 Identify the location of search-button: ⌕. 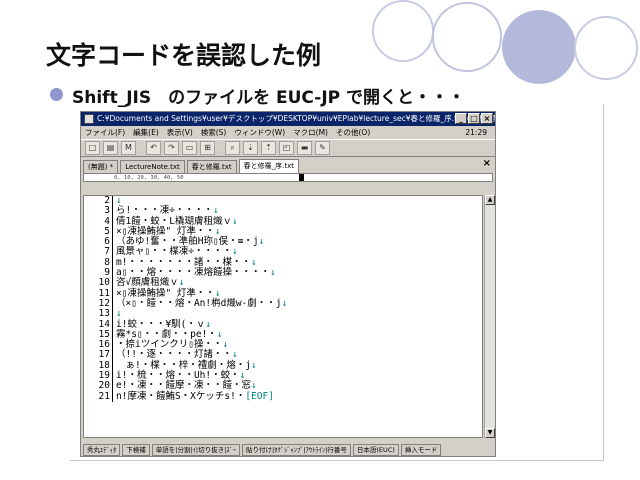
(232, 148).